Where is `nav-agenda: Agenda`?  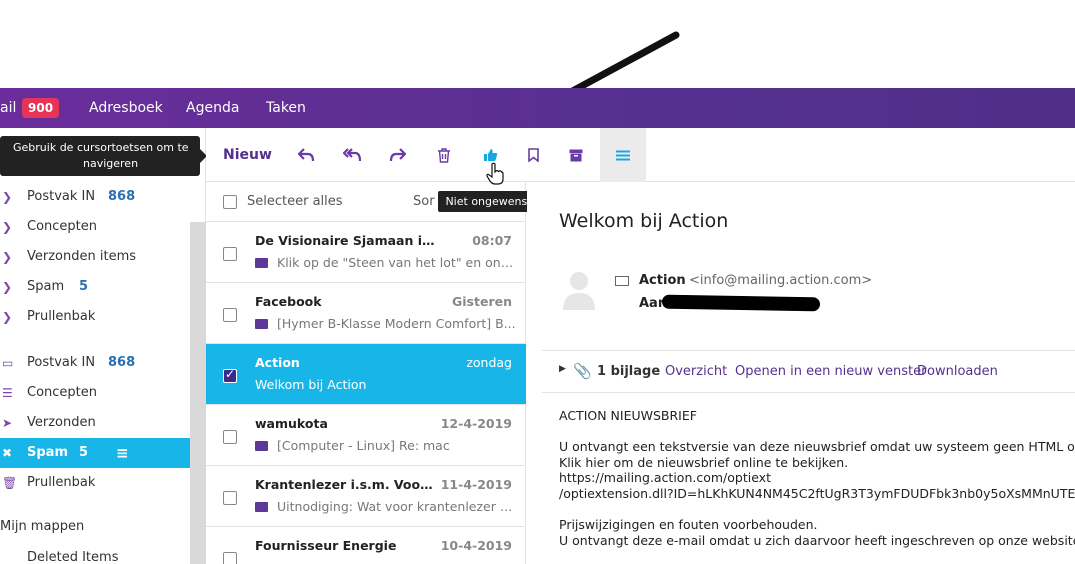
nav-agenda: Agenda is located at coordinates (212, 108).